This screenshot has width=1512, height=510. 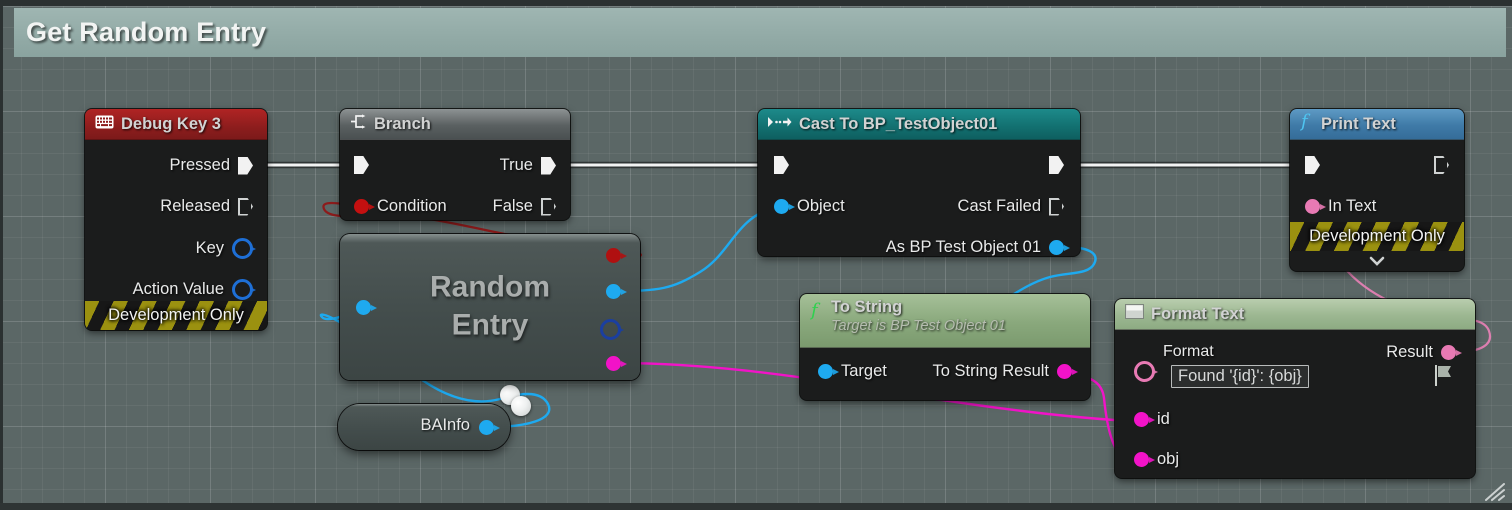 I want to click on pin-label: To String Result, so click(x=990, y=371).